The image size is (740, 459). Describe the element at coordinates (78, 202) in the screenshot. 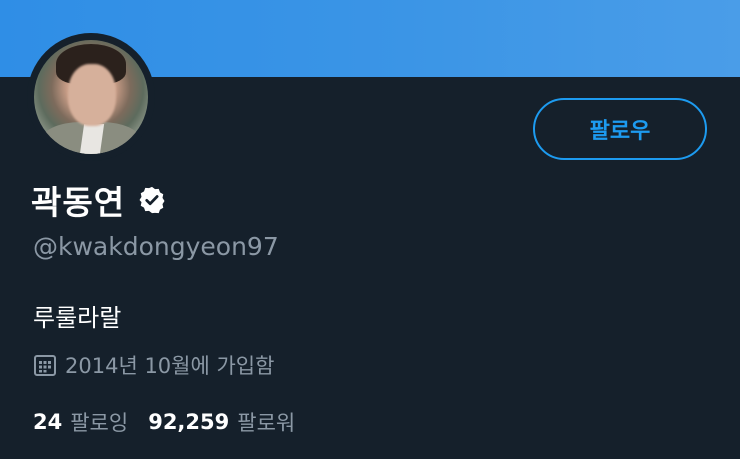

I see `display-name: 곽동연` at that location.